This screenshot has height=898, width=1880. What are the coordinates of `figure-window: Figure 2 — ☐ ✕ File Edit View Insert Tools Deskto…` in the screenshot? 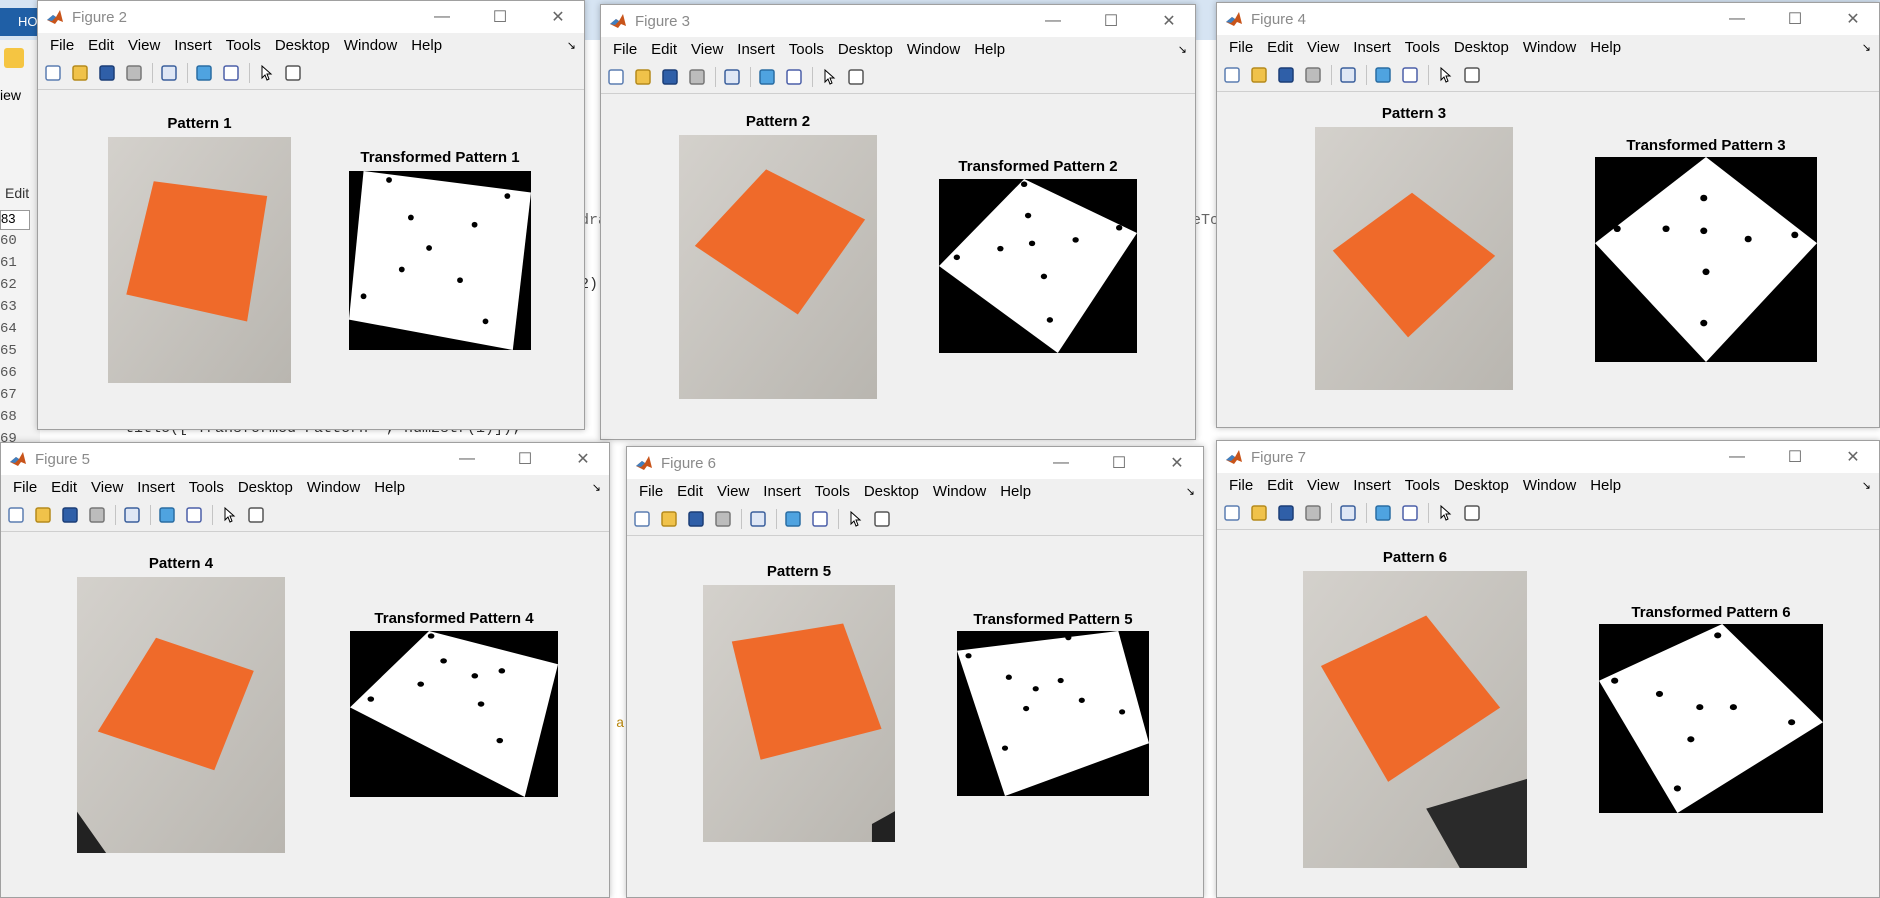 It's located at (311, 215).